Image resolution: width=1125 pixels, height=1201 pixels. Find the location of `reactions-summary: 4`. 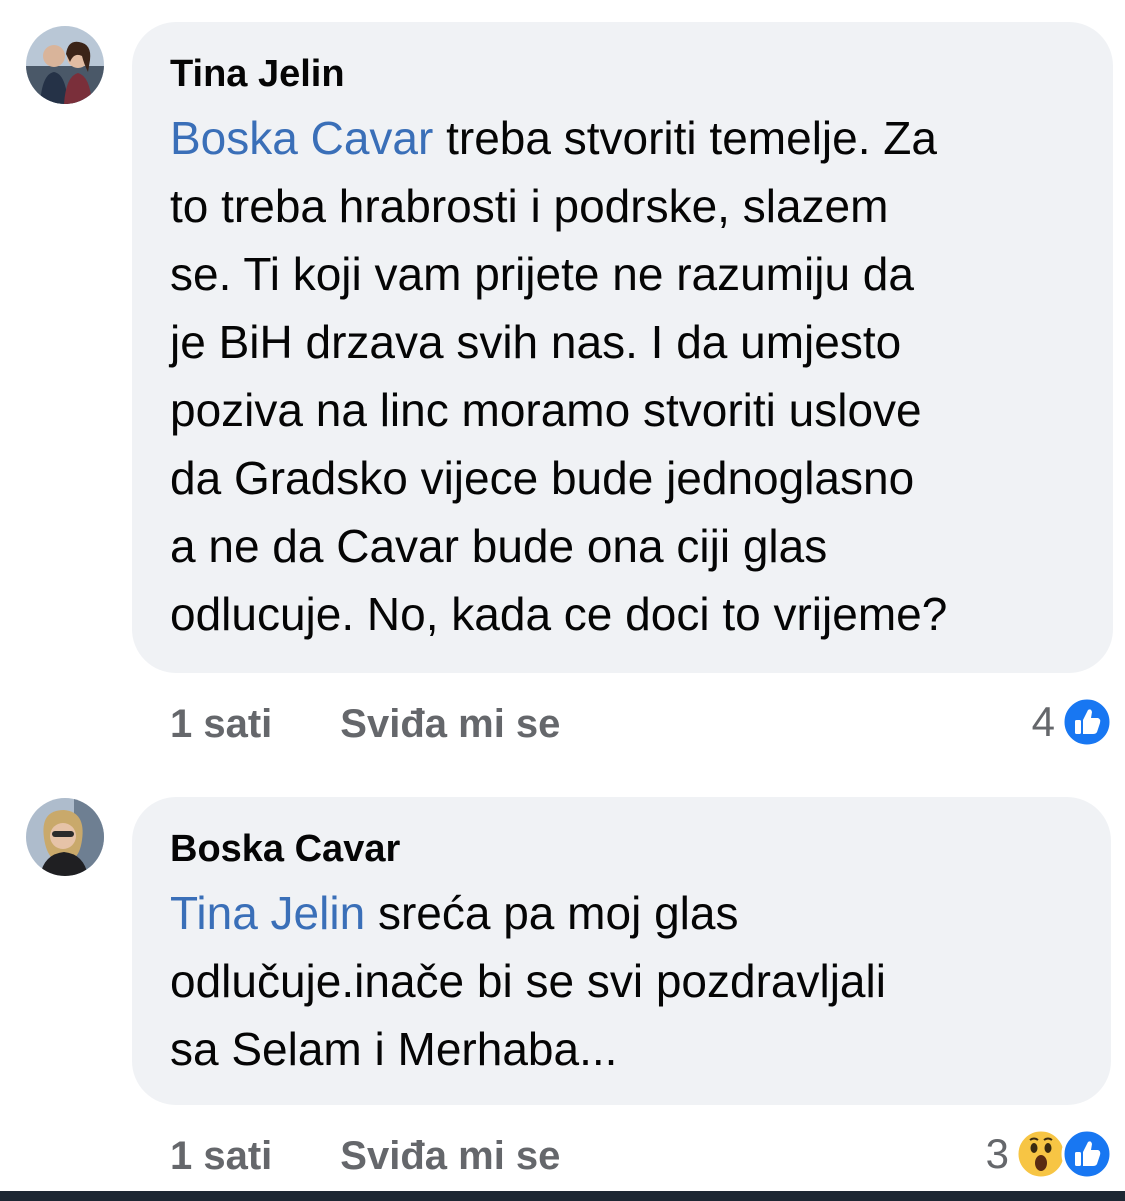

reactions-summary: 4 is located at coordinates (1072, 722).